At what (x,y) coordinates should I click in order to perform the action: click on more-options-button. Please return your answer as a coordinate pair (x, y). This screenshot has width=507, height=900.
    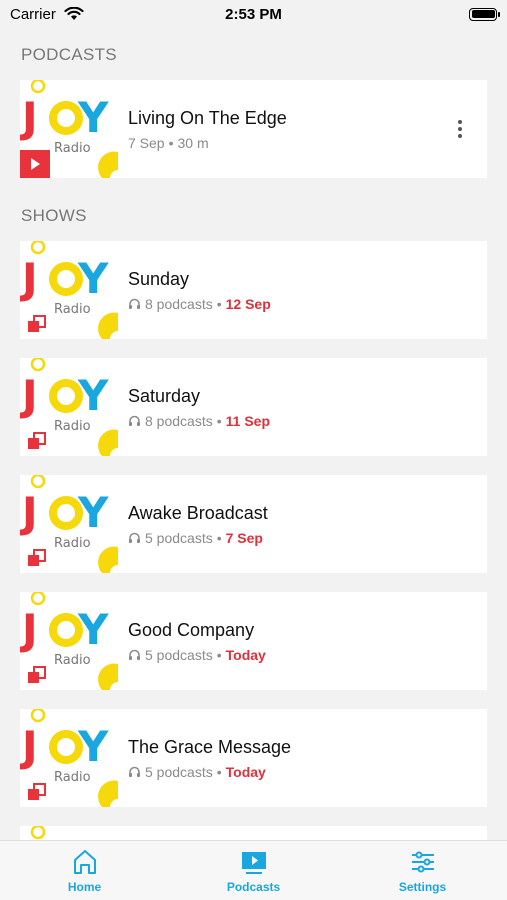
    Looking at the image, I should click on (460, 129).